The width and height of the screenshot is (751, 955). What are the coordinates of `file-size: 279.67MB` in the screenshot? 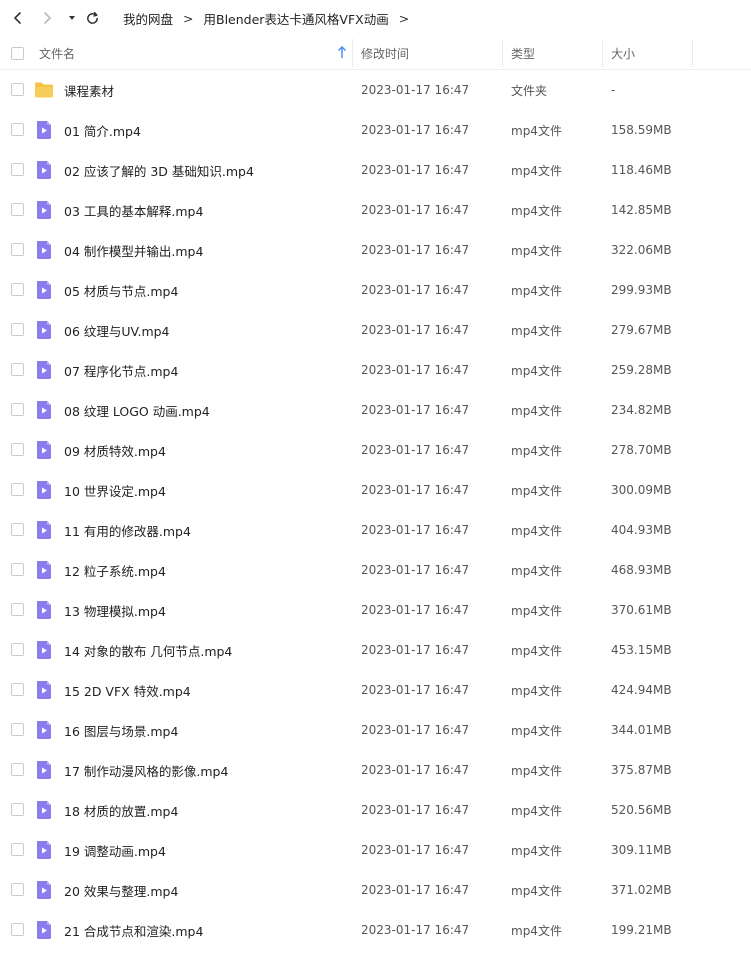 It's located at (641, 330).